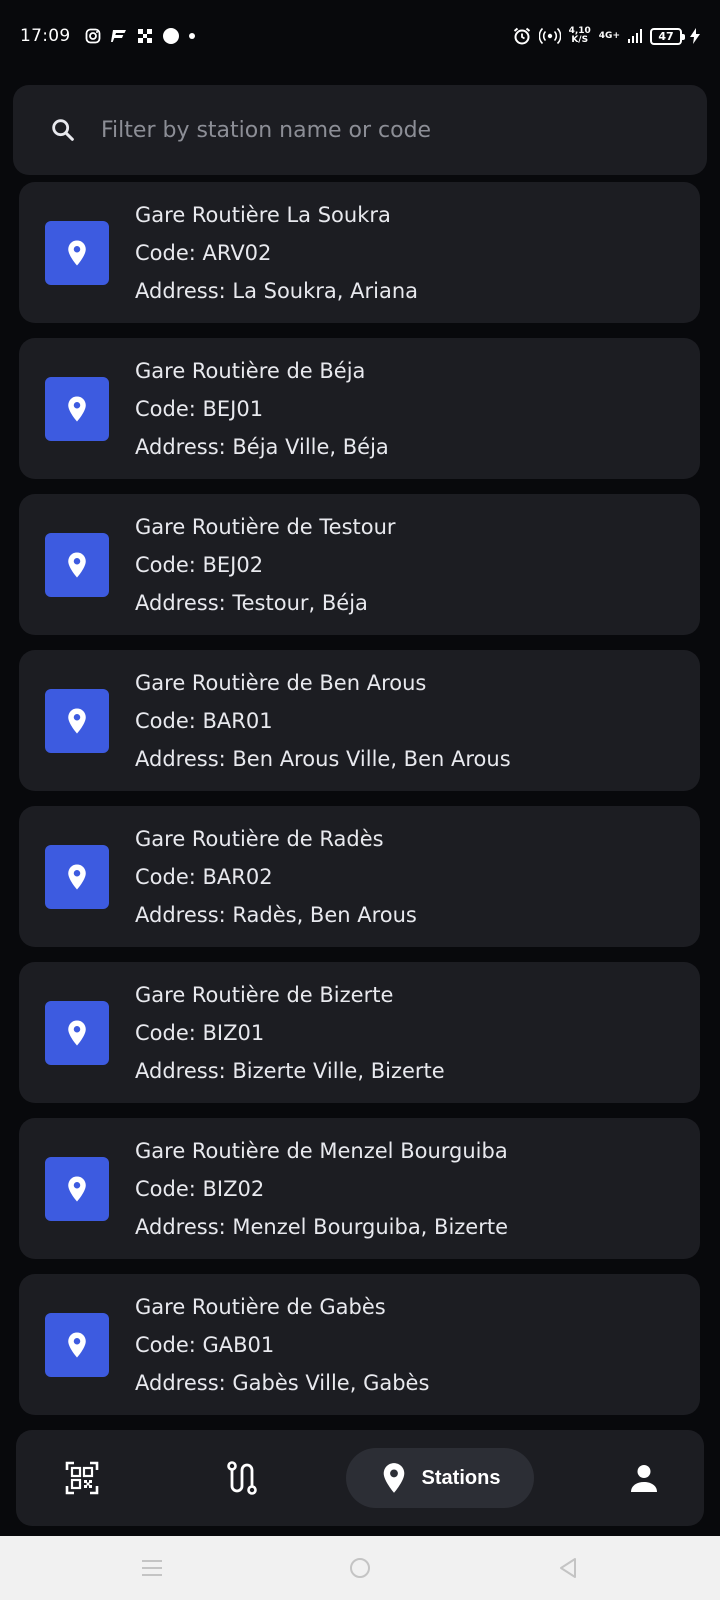 This screenshot has width=720, height=1600. What do you see at coordinates (262, 446) in the screenshot?
I see `station-address: Address: Béja Ville, Béja` at bounding box center [262, 446].